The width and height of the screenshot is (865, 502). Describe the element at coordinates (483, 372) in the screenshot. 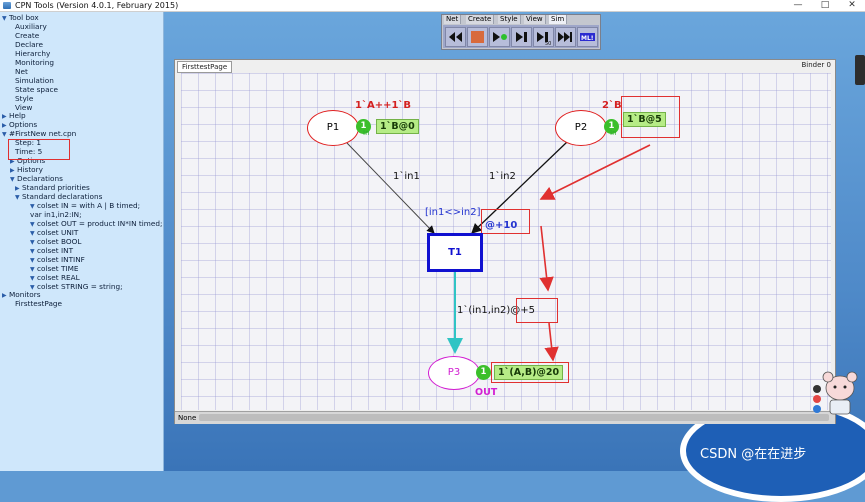

I see `place-p3-token-count: 1` at that location.